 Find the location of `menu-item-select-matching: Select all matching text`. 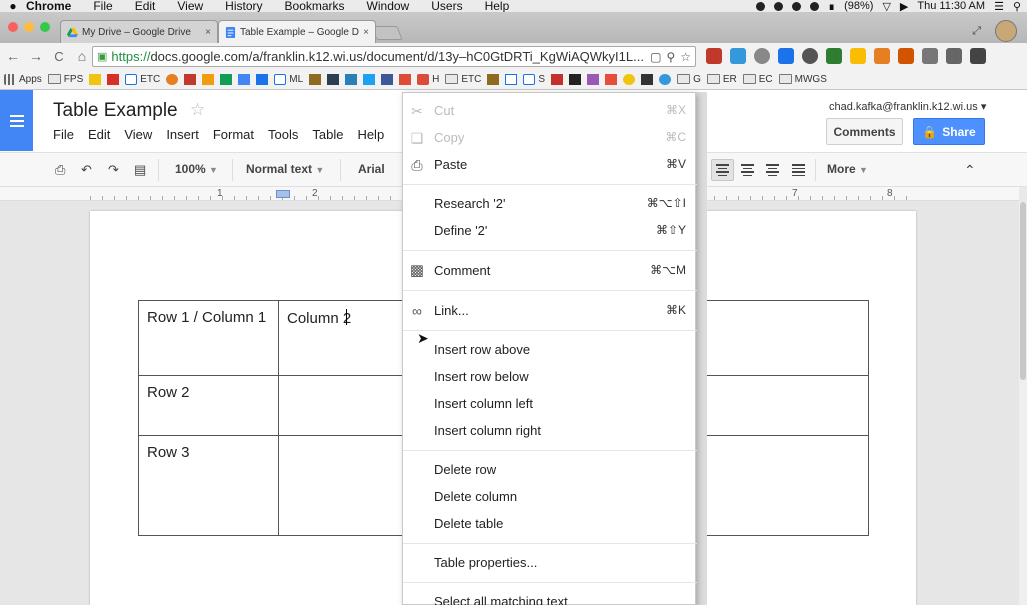

menu-item-select-matching: Select all matching text is located at coordinates (550, 597).